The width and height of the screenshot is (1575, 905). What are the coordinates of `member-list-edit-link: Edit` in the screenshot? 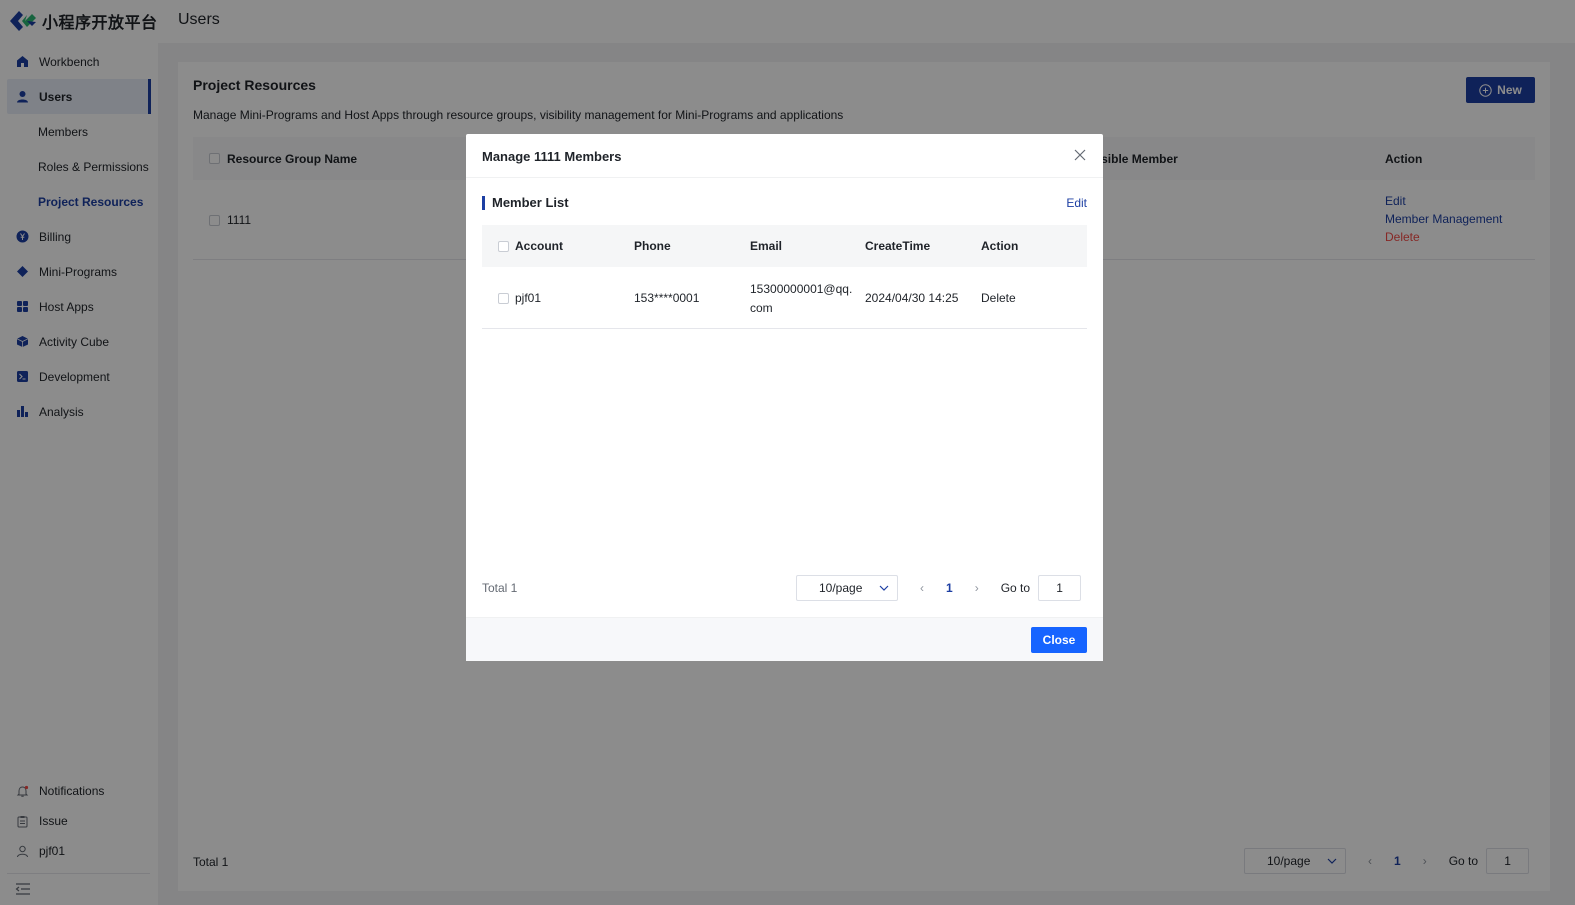 It's located at (1076, 203).